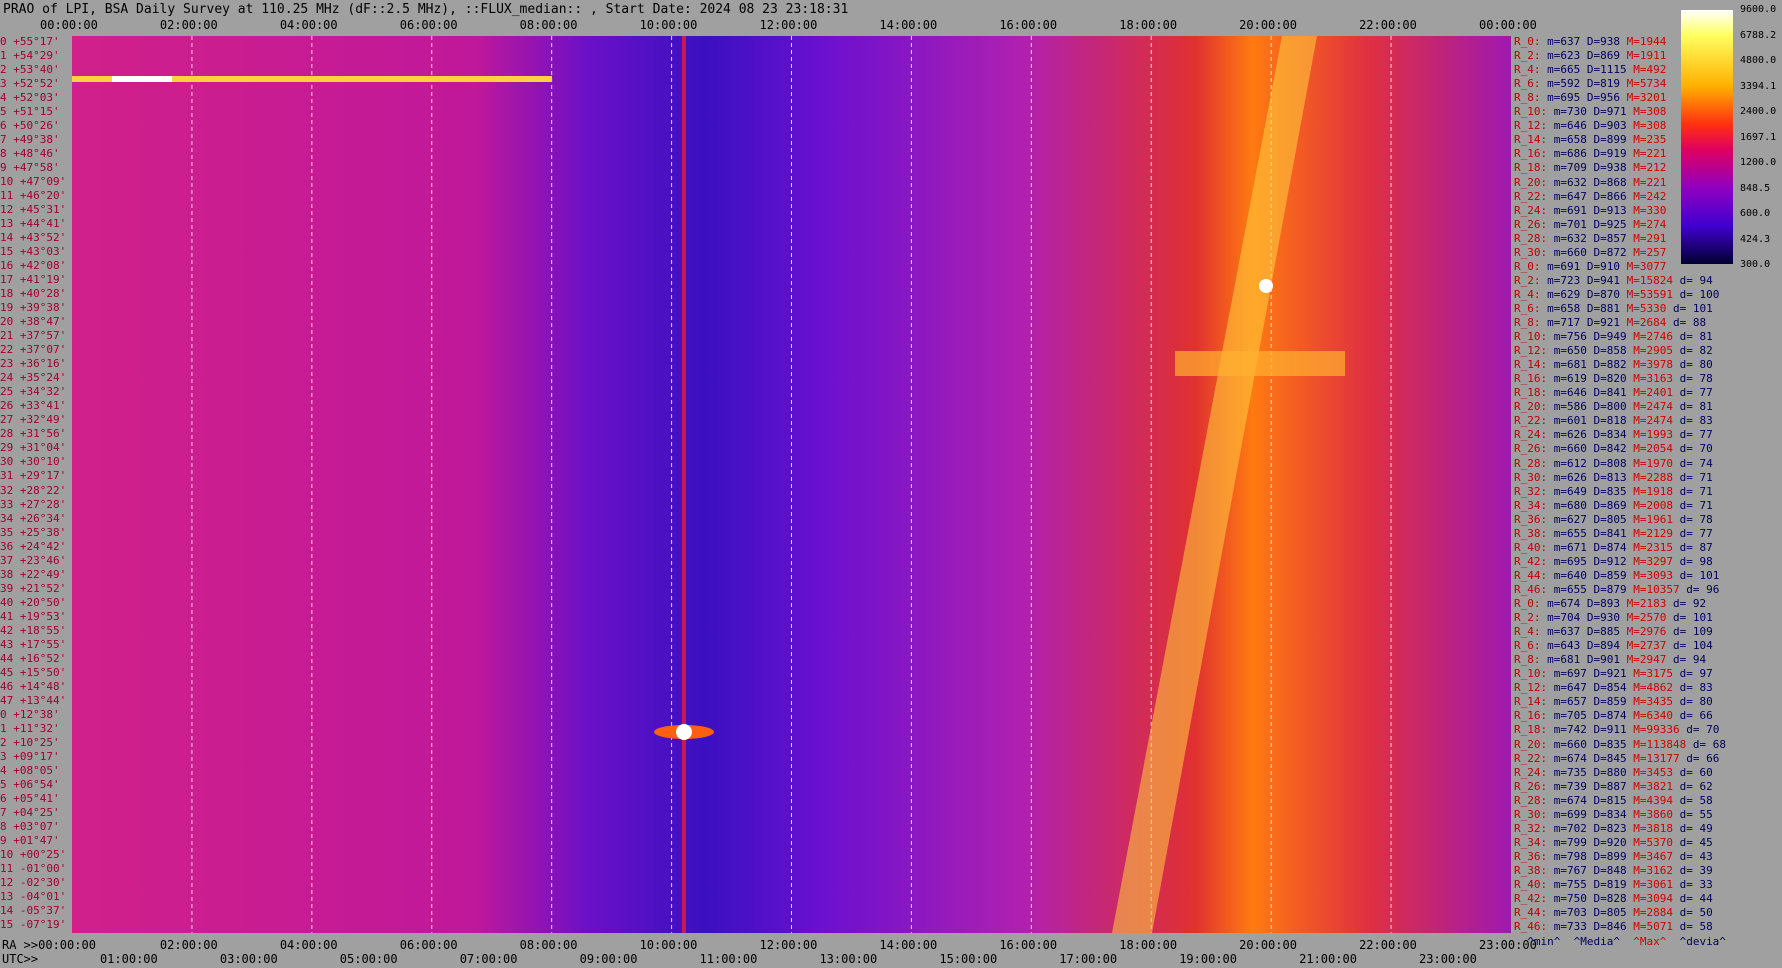 The image size is (1782, 968). What do you see at coordinates (33, 266) in the screenshot?
I see `declination-label: 16 +42°08'` at bounding box center [33, 266].